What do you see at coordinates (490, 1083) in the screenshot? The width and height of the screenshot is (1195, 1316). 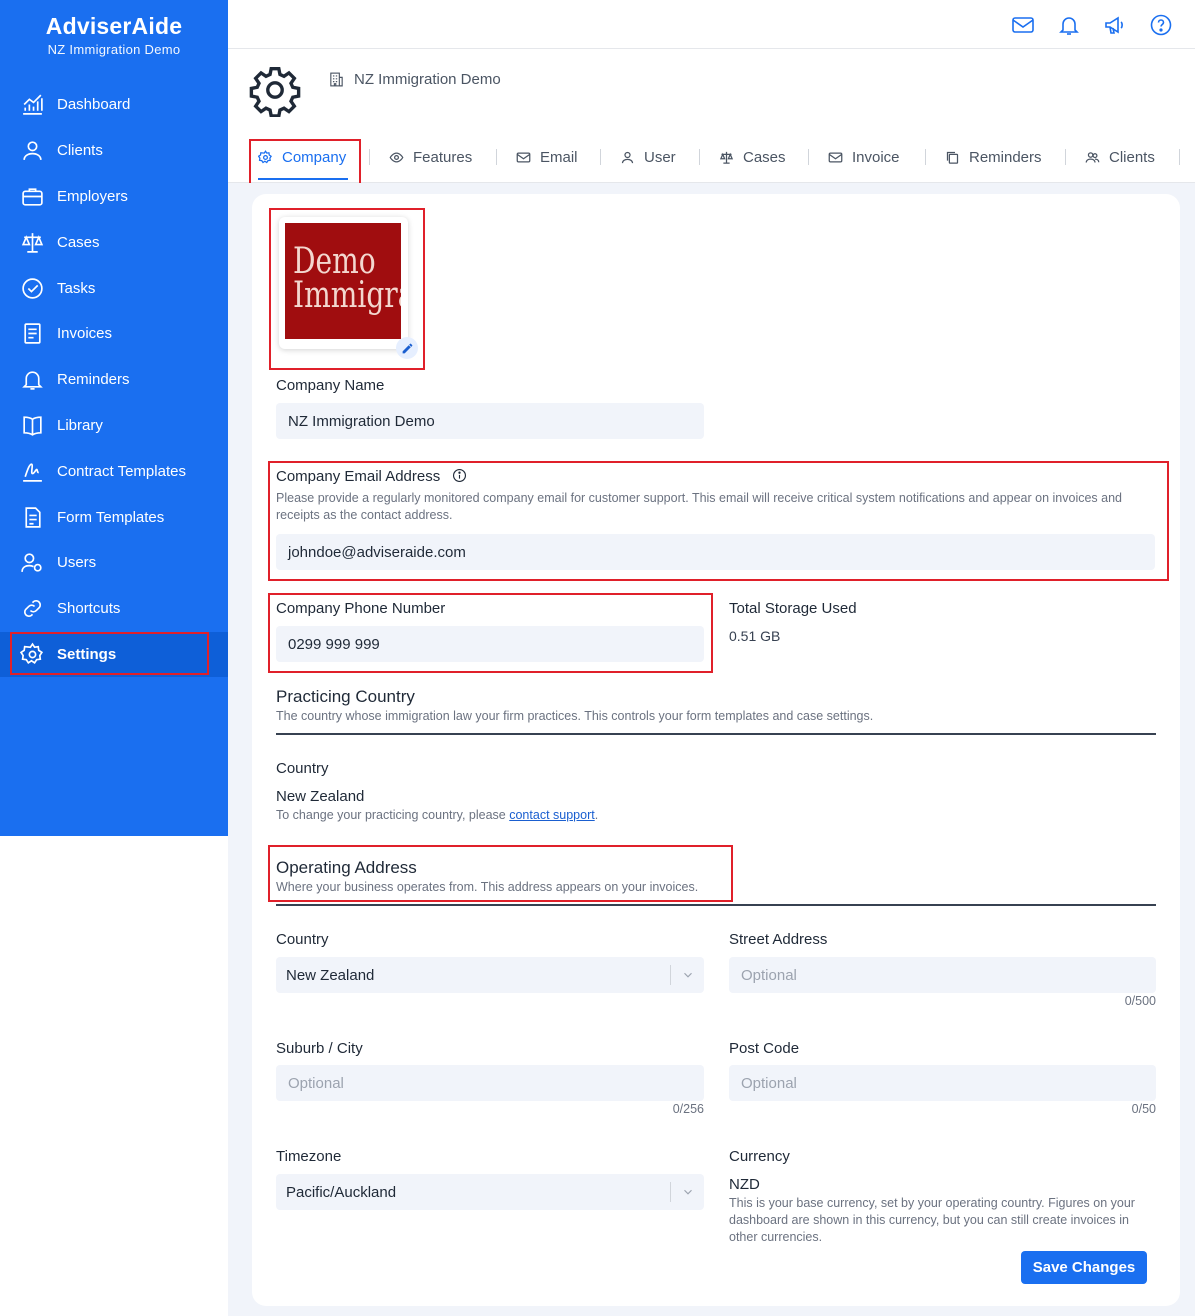 I see `suburb-city-input: Optional` at bounding box center [490, 1083].